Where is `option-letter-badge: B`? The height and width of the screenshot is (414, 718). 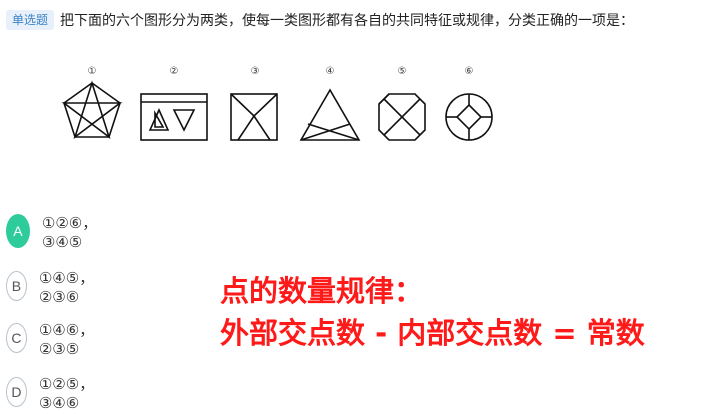
option-letter-badge: B is located at coordinates (16, 286).